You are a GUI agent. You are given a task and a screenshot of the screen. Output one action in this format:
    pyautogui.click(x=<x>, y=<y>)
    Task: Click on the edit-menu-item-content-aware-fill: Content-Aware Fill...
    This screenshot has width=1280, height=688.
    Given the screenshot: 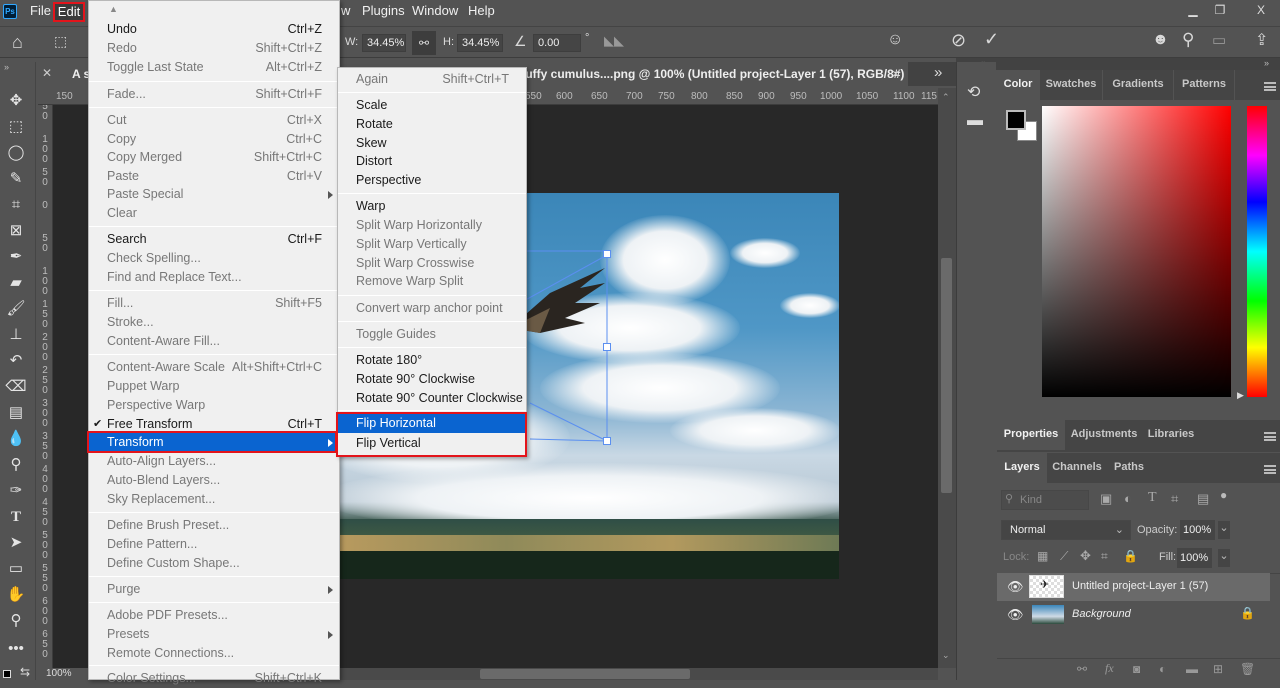 What is the action you would take?
    pyautogui.click(x=214, y=341)
    